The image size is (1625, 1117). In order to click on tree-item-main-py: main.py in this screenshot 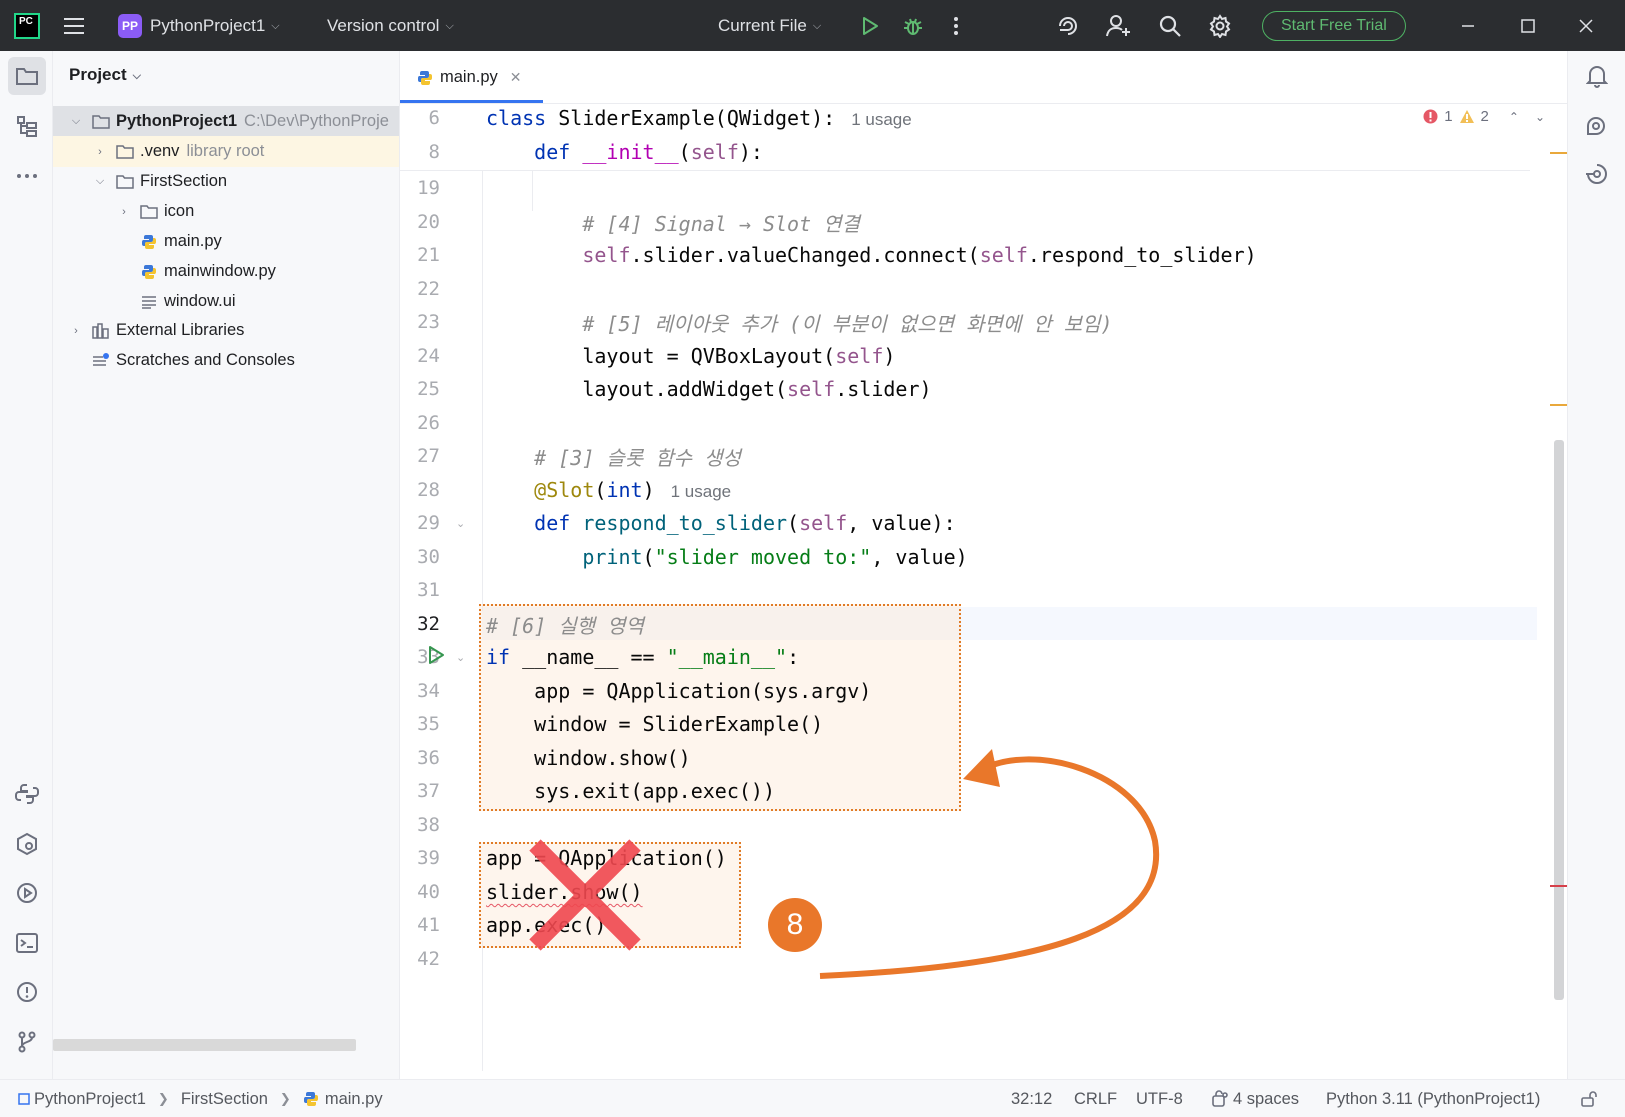, I will do `click(226, 241)`.